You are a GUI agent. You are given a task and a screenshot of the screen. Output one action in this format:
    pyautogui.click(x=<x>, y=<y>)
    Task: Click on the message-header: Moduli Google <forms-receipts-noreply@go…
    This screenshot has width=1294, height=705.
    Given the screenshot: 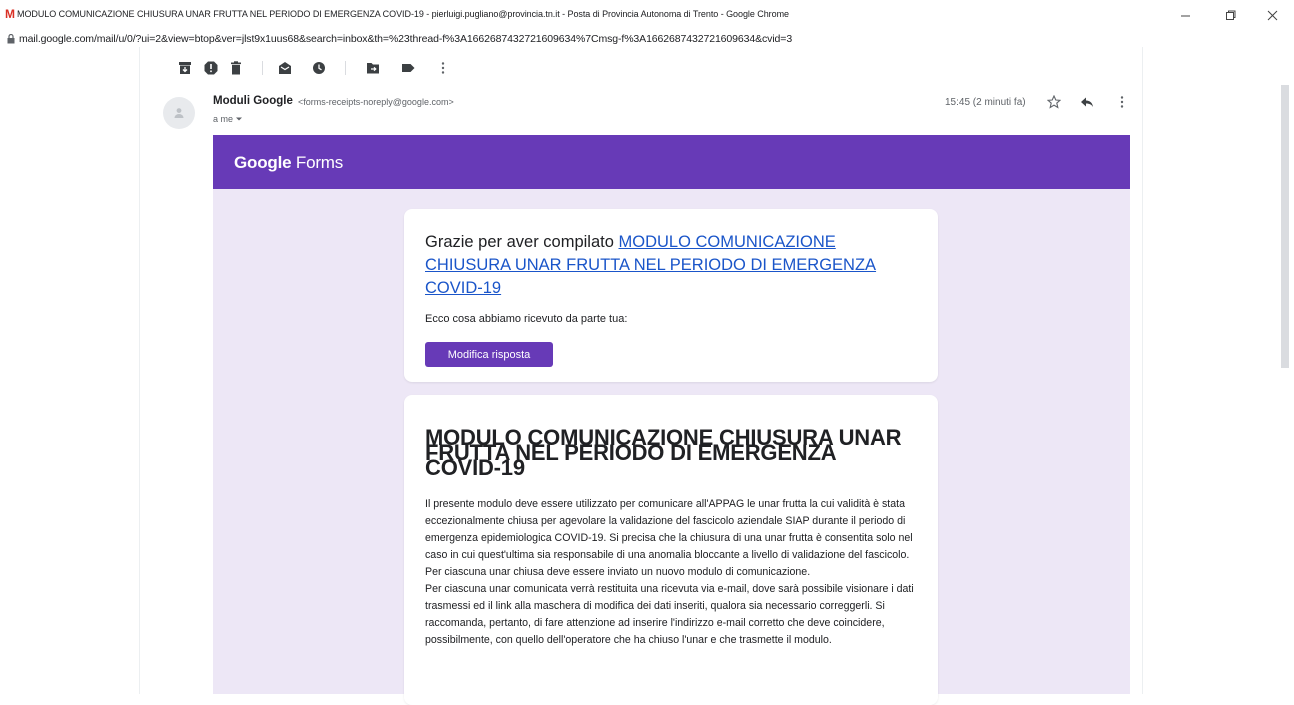 What is the action you would take?
    pyautogui.click(x=650, y=115)
    